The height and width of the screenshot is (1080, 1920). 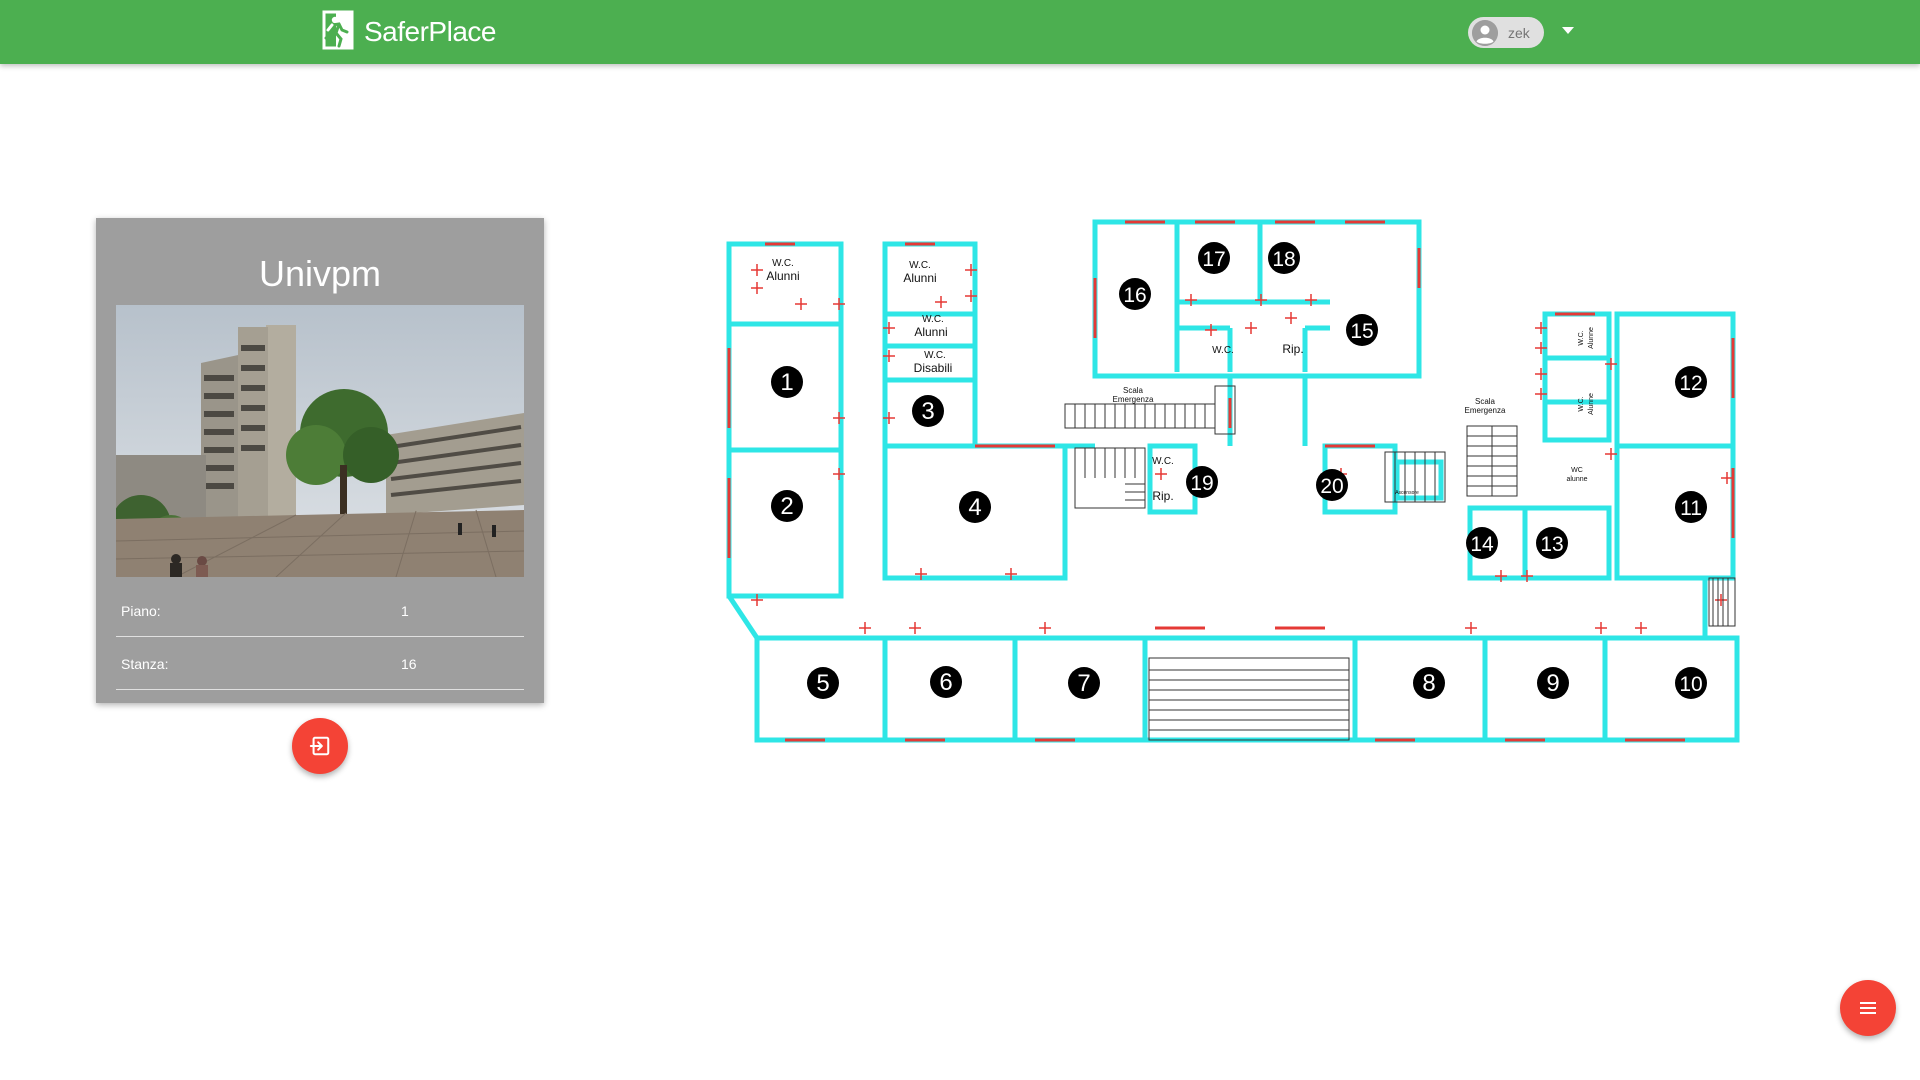 I want to click on room-number: 9, so click(x=1552, y=683).